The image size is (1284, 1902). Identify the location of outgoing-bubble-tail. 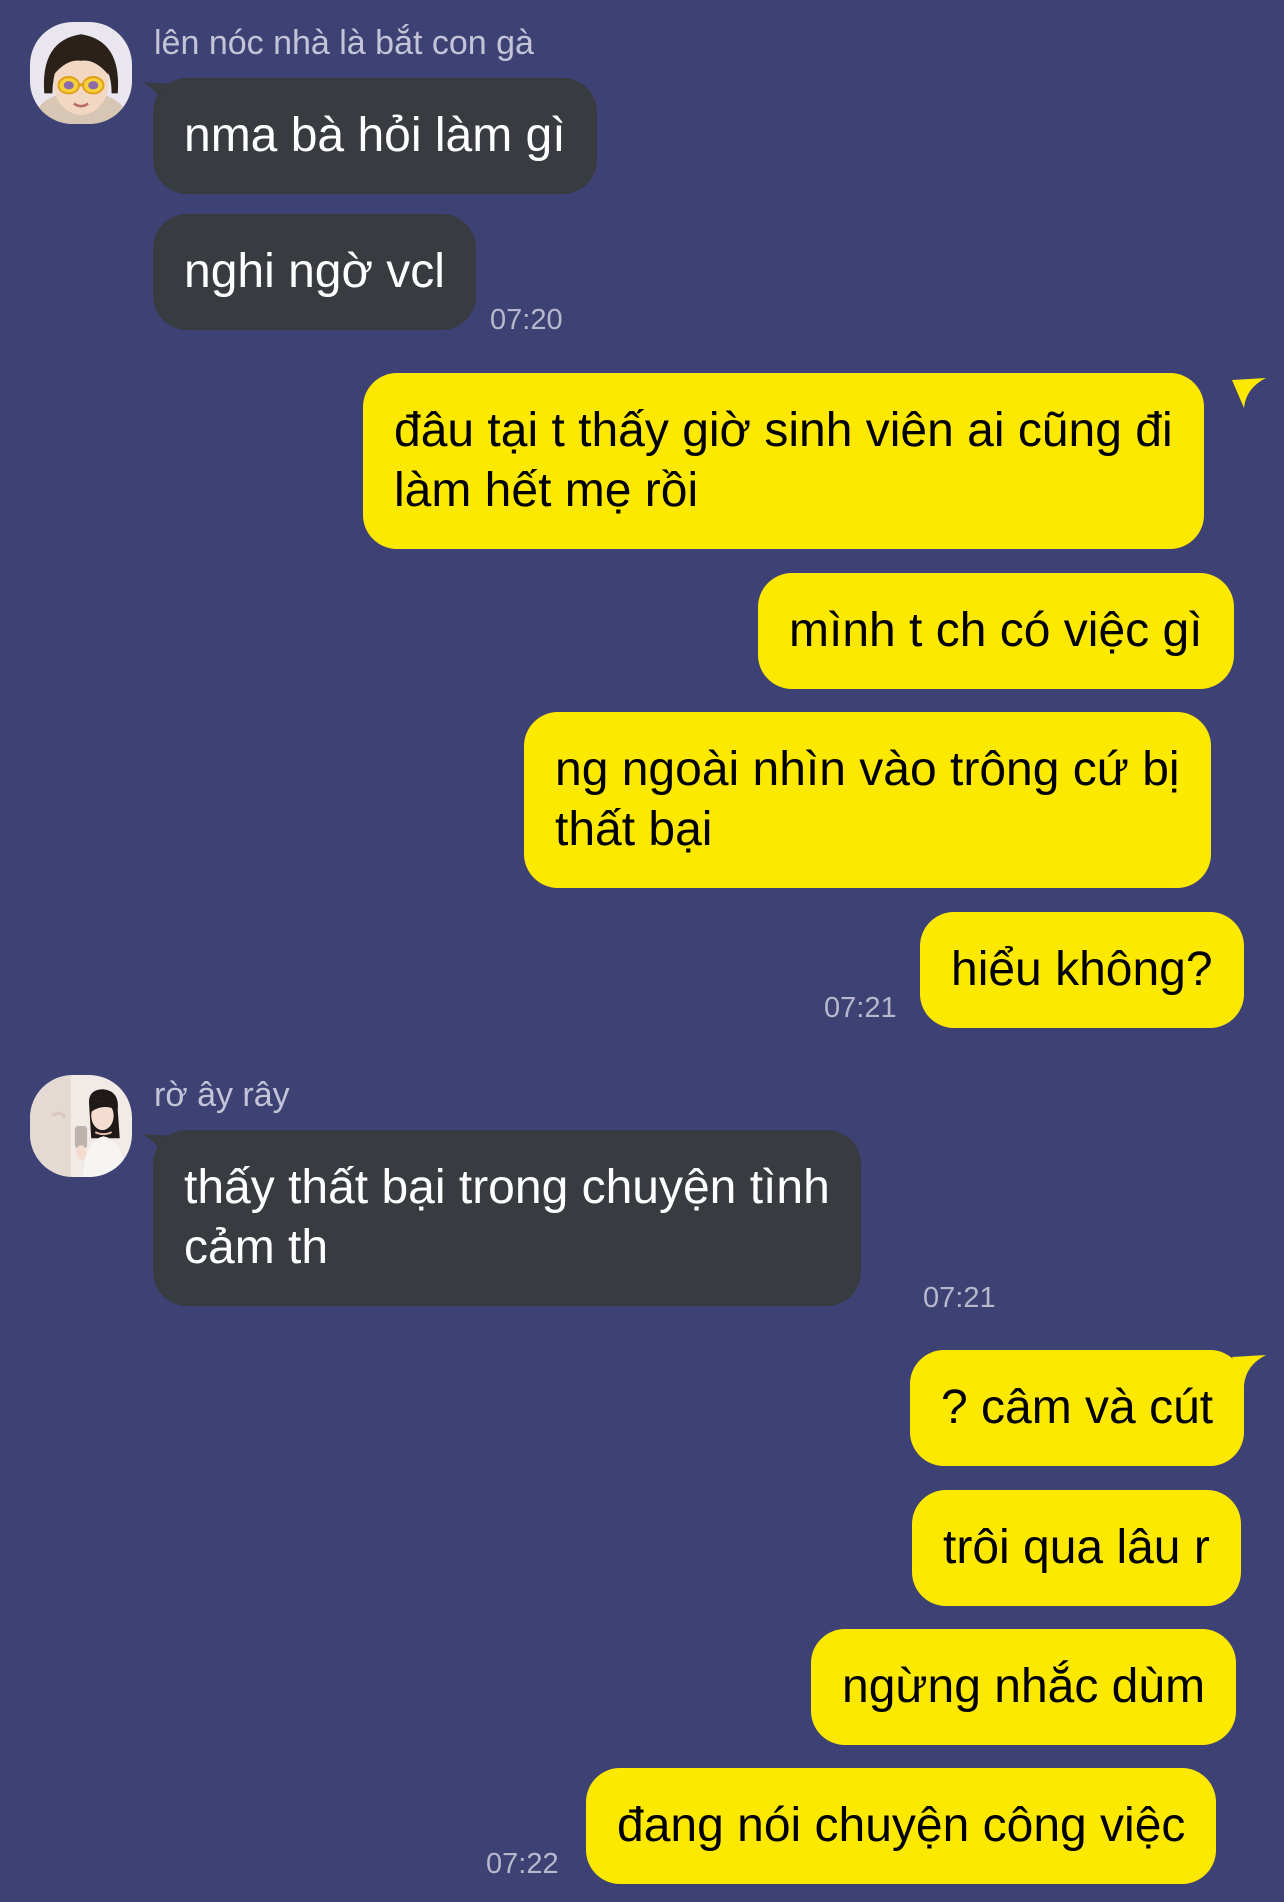
(1249, 391).